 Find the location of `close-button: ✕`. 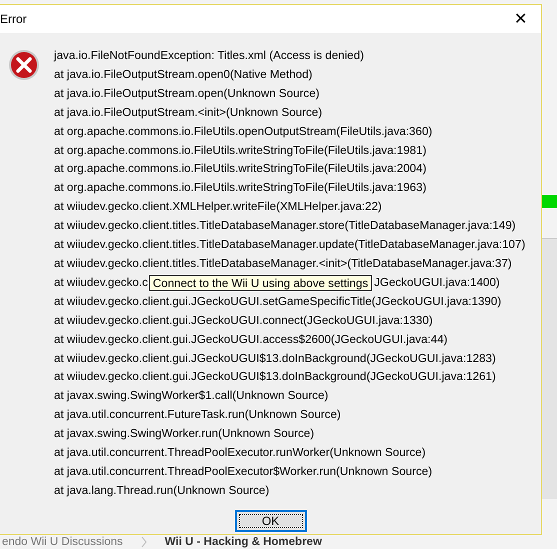

close-button: ✕ is located at coordinates (520, 19).